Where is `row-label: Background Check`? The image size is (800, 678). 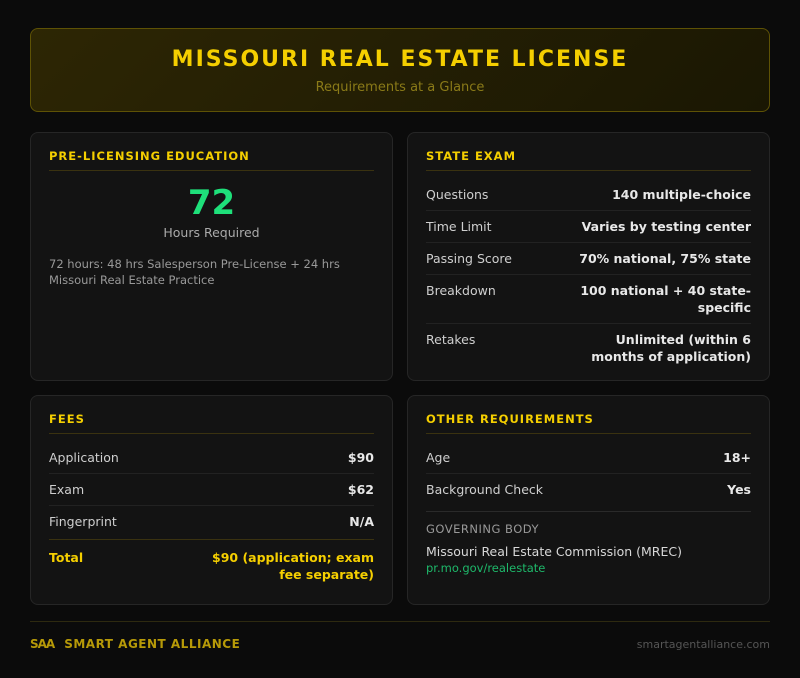 row-label: Background Check is located at coordinates (484, 489).